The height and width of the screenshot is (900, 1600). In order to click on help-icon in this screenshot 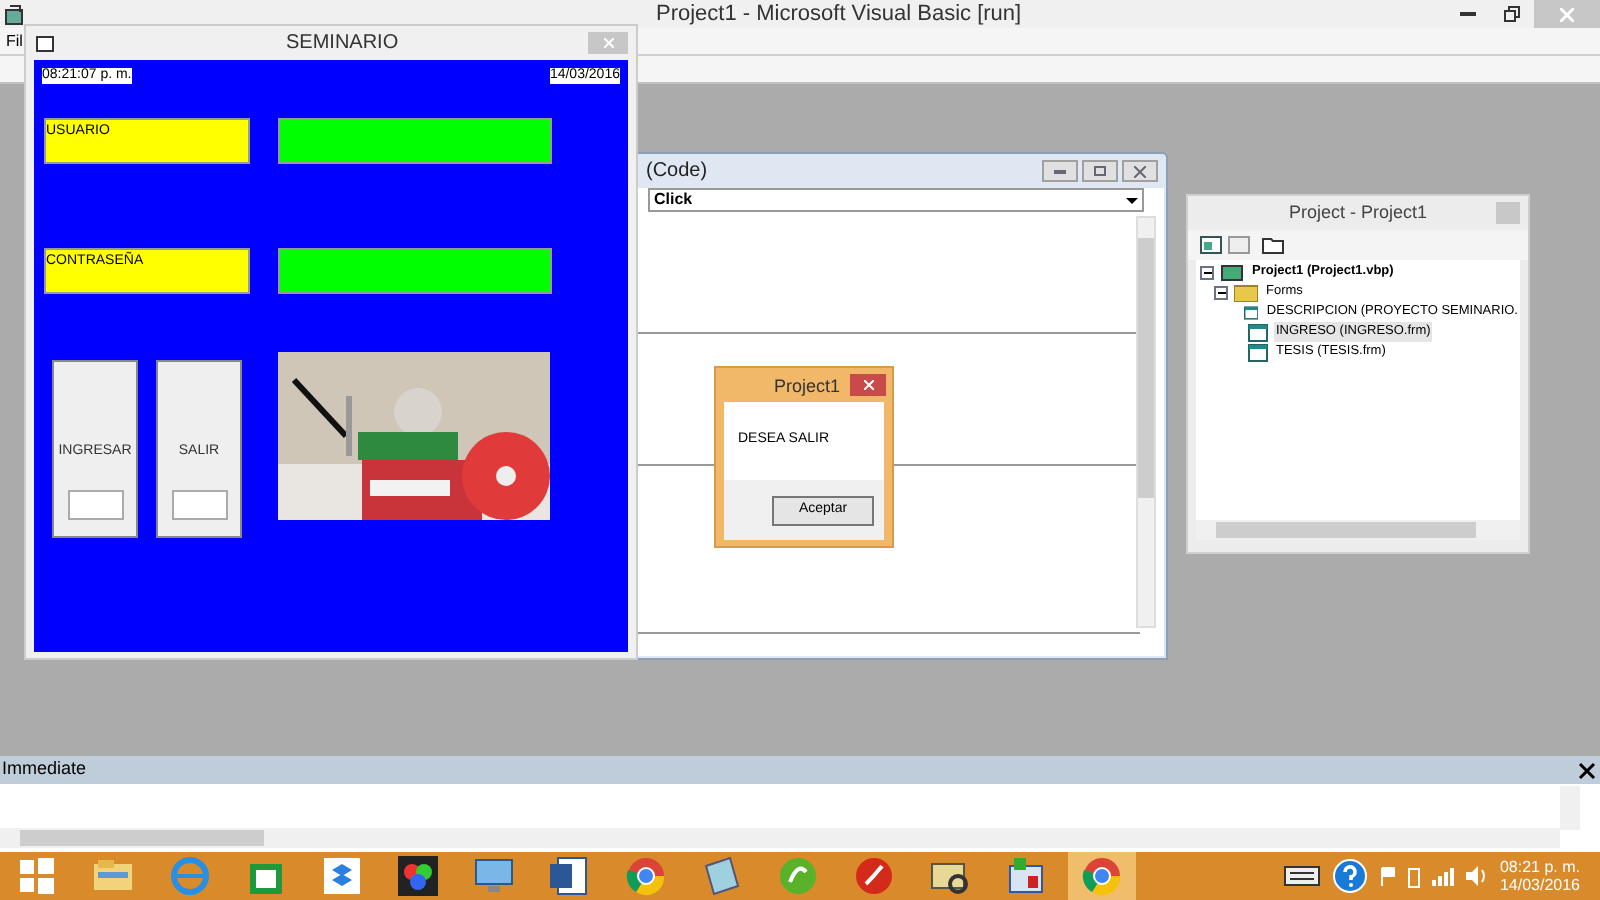, I will do `click(1349, 876)`.